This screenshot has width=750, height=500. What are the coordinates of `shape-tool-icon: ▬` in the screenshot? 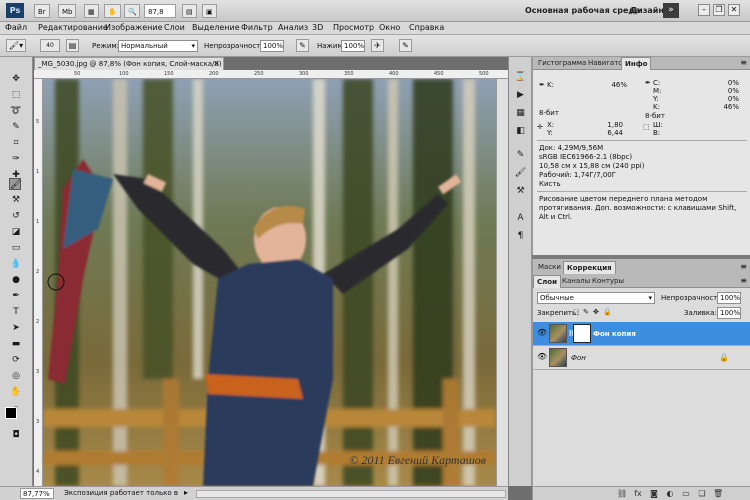 It's located at (16, 344).